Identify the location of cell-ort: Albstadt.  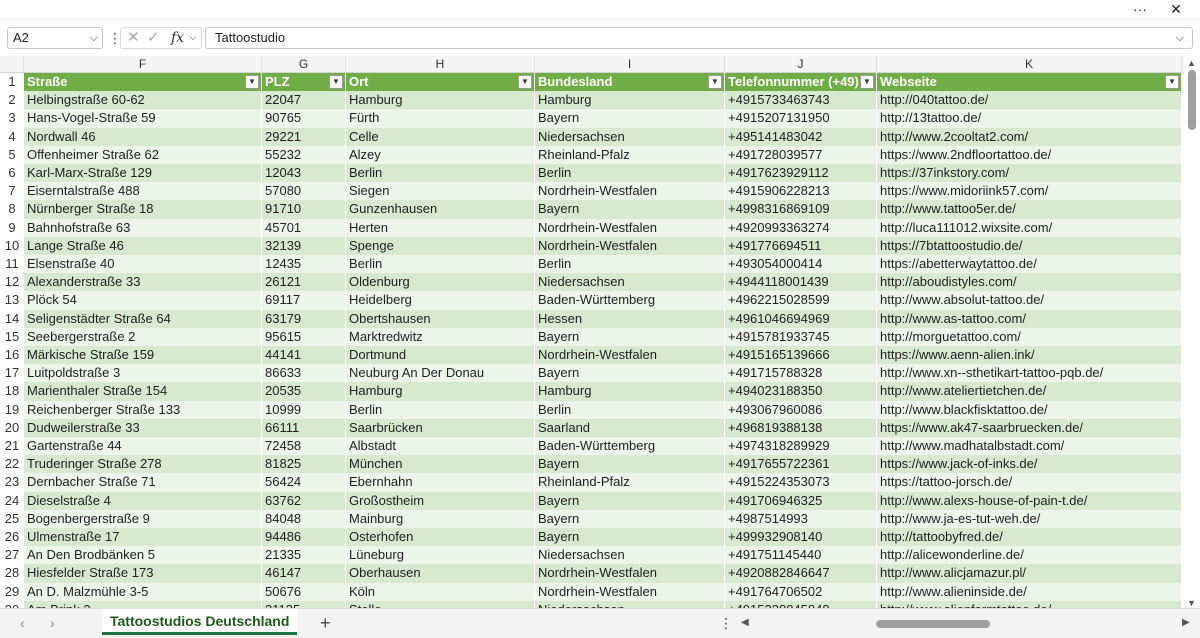
(440, 446).